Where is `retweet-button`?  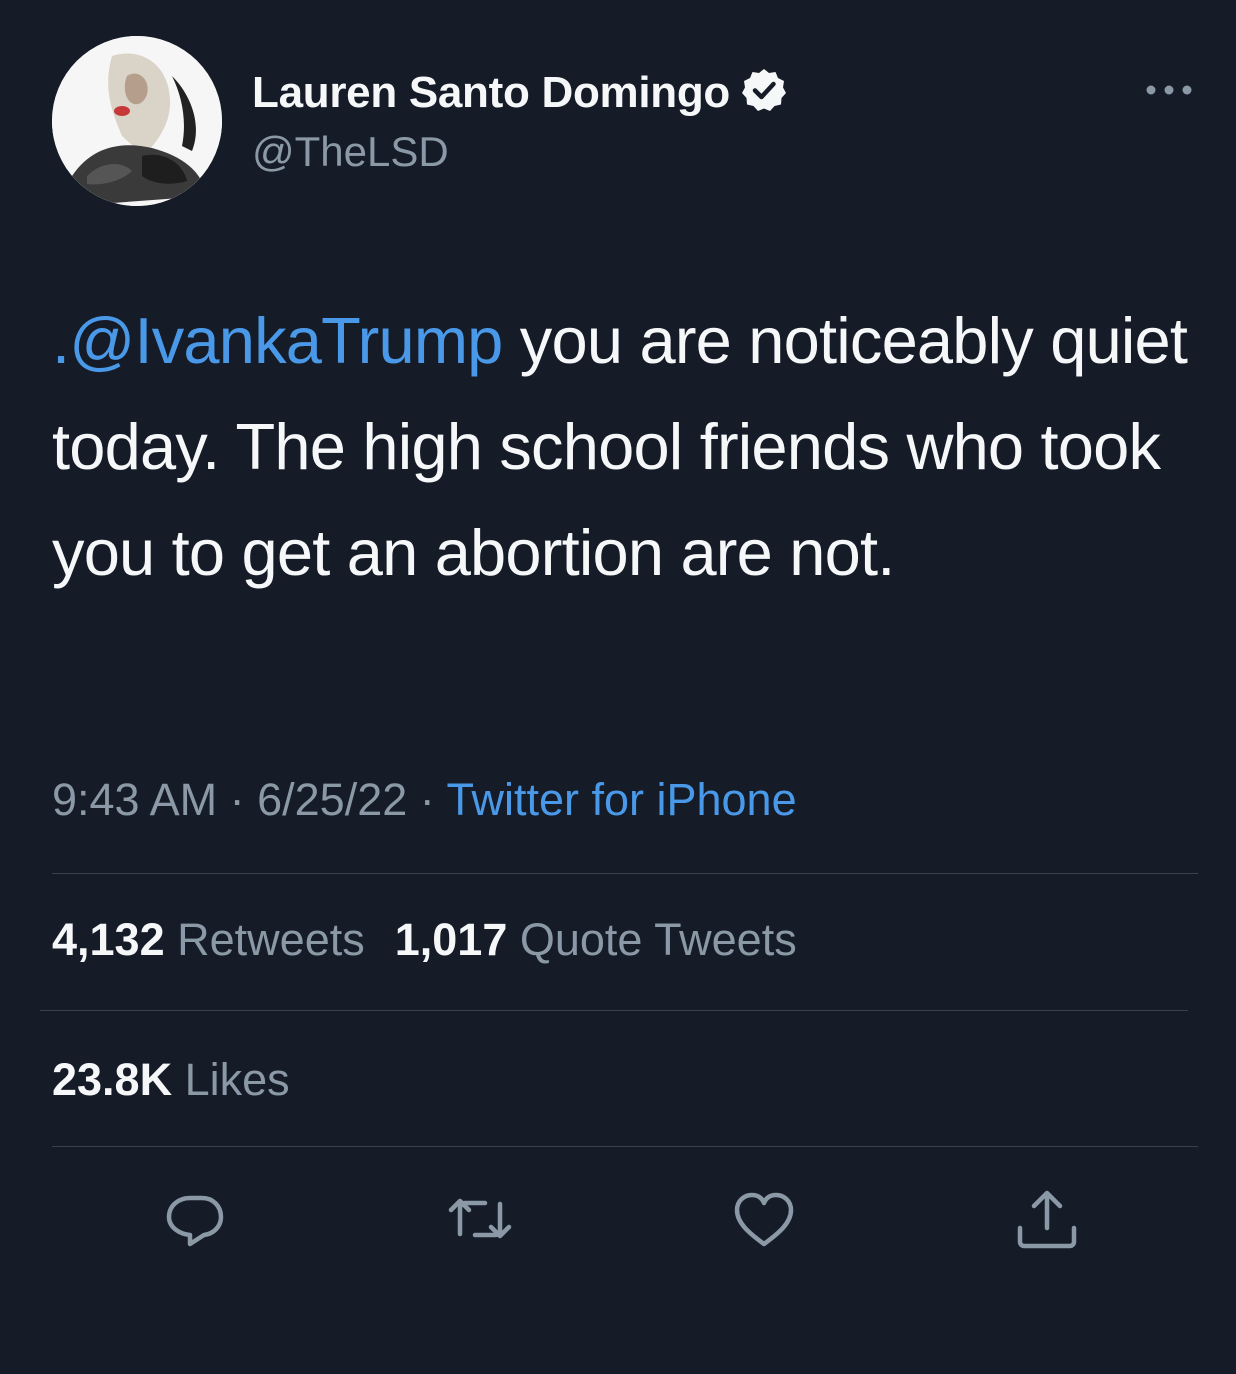 retweet-button is located at coordinates (480, 1219).